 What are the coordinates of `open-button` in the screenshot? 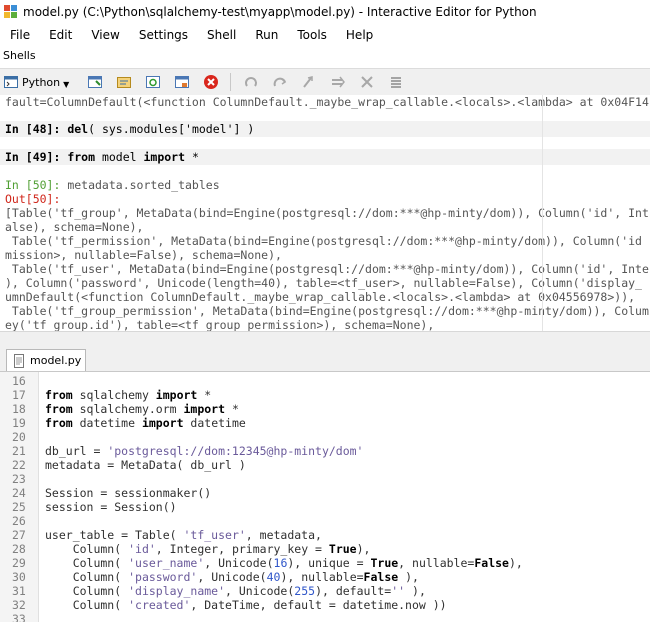 It's located at (124, 82).